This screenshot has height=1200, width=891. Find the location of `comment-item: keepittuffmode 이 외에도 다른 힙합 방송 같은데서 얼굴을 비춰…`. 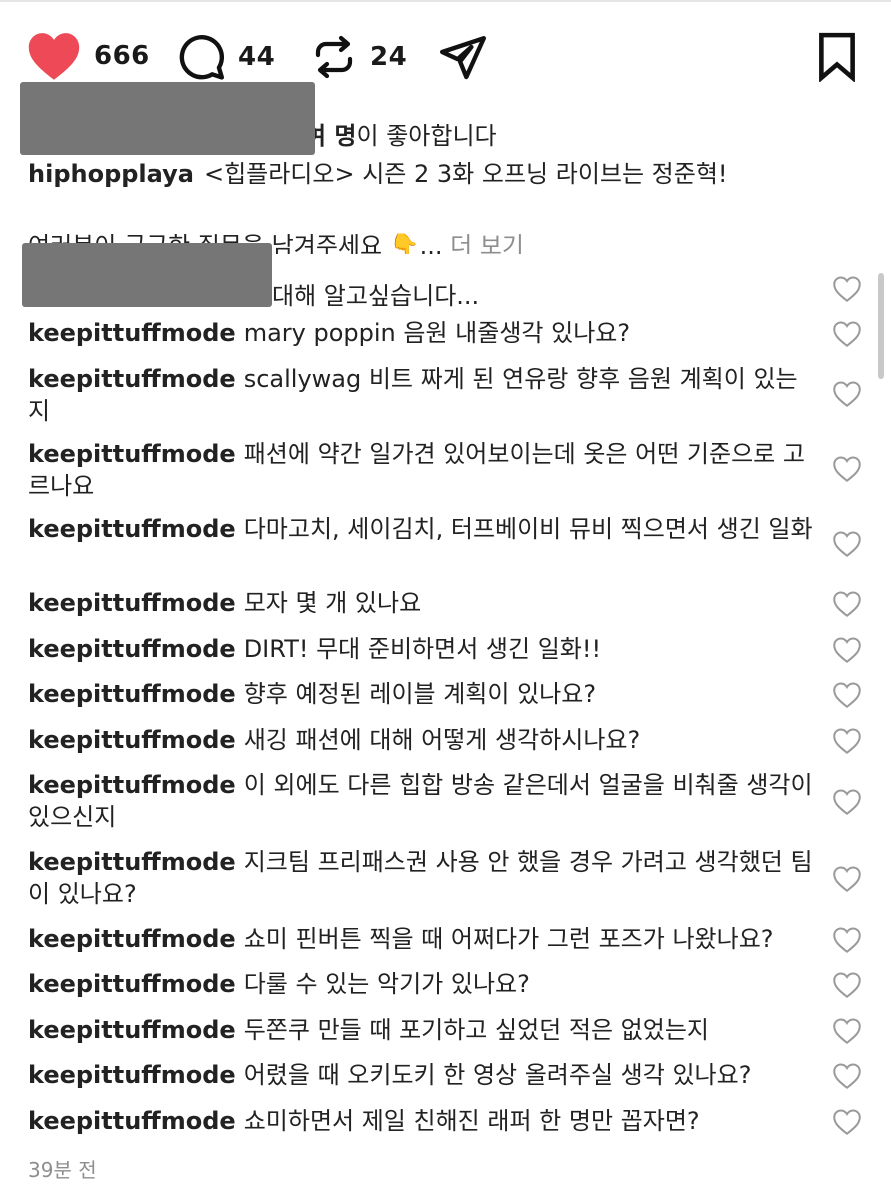

comment-item: keepittuffmode 이 외에도 다른 힙합 방송 같은데서 얼굴을 비춰… is located at coordinates (423, 801).